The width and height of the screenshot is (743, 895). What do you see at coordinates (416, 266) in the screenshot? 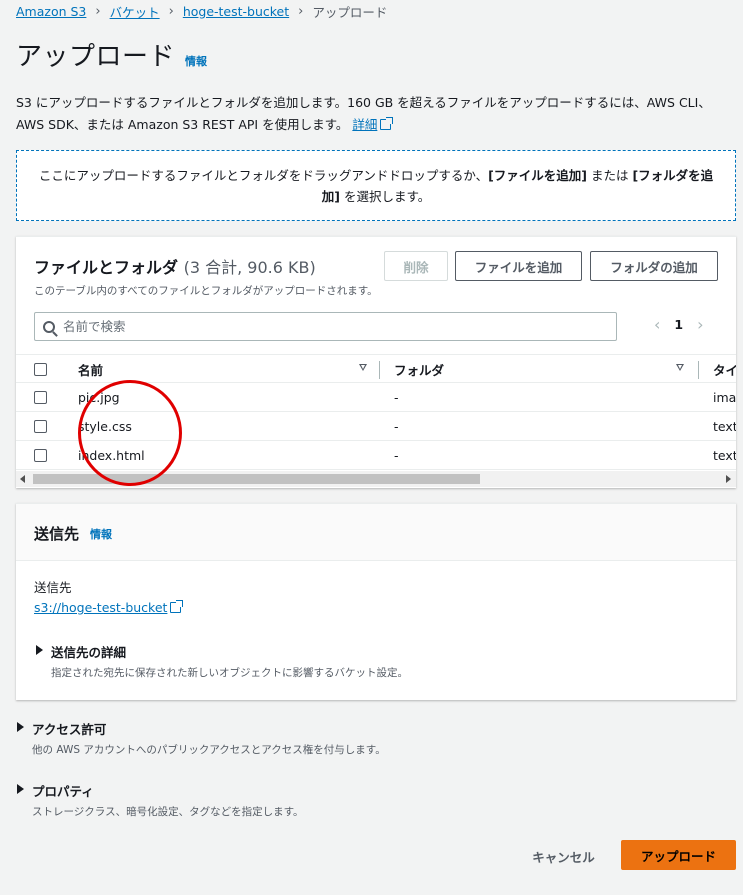
I see `delete-button: 削除` at bounding box center [416, 266].